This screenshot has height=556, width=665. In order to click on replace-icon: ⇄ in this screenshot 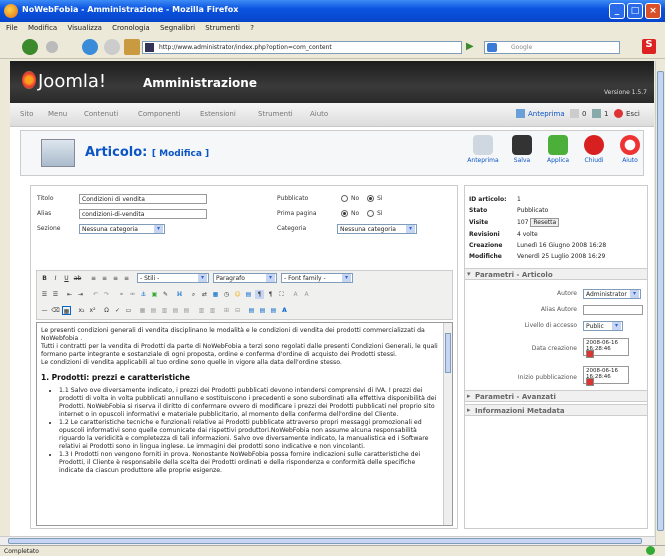, I will do `click(204, 294)`.